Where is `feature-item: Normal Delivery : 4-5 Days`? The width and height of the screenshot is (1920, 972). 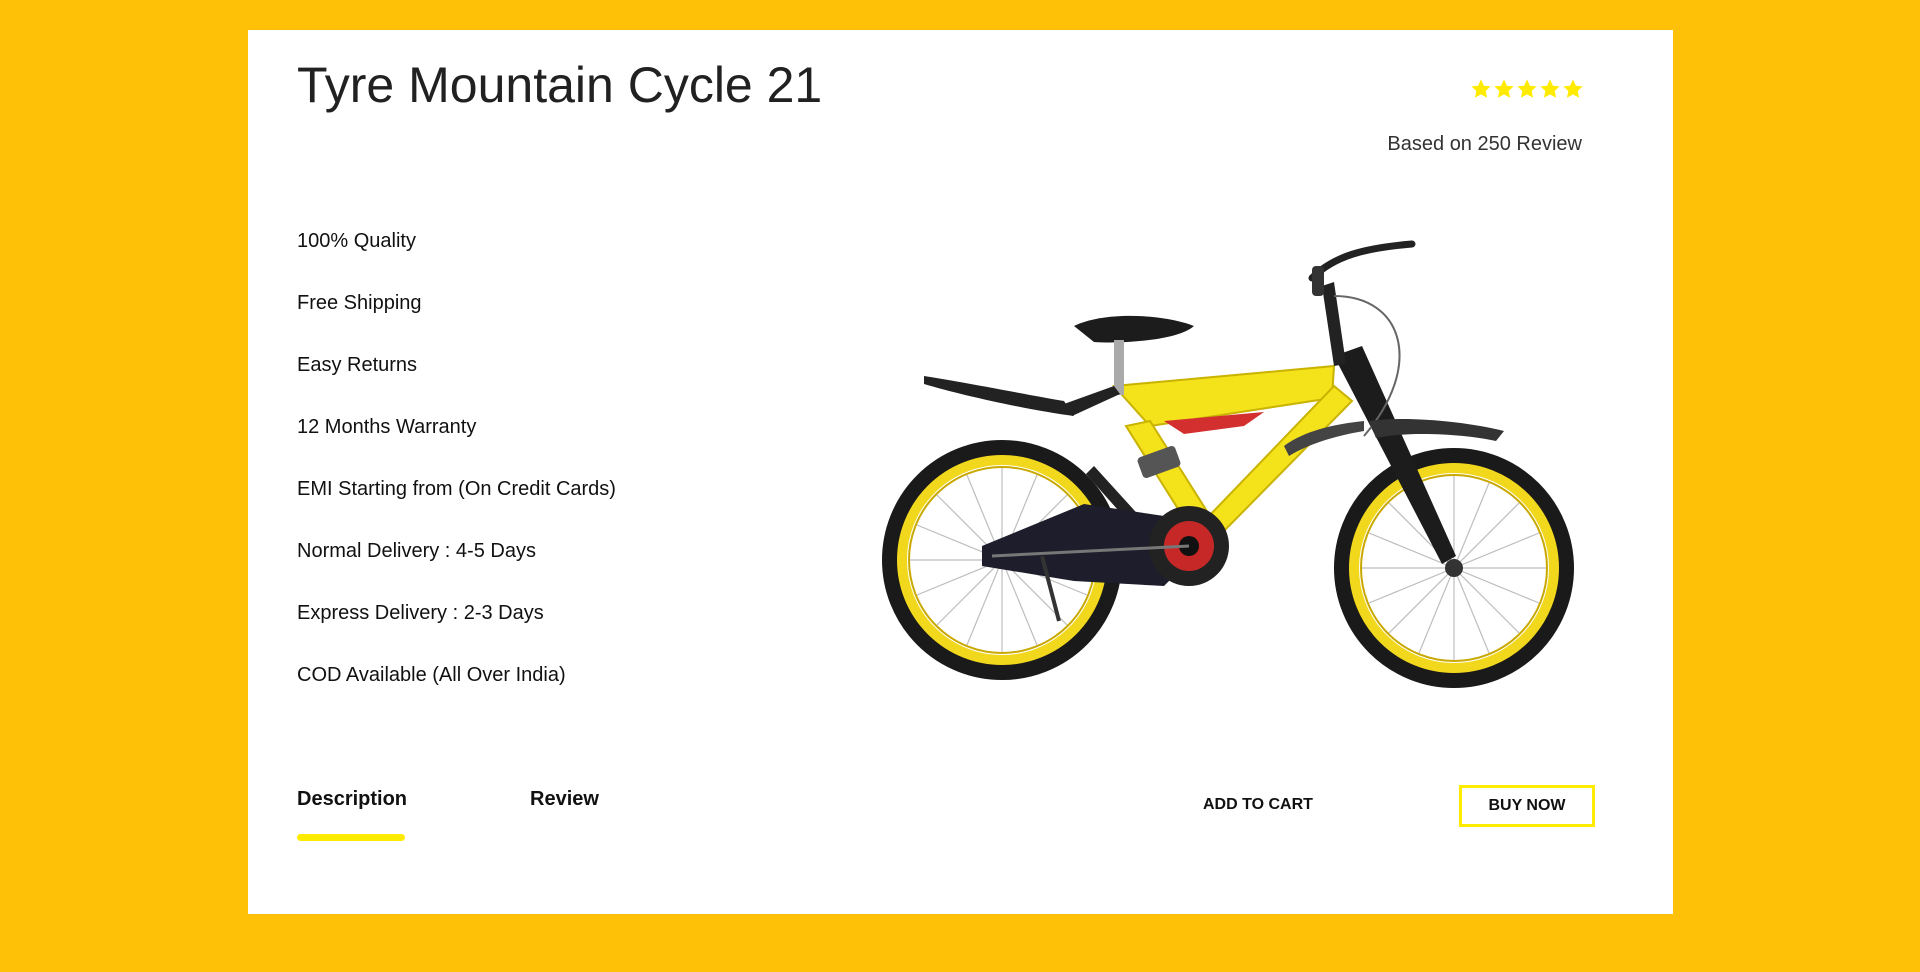 feature-item: Normal Delivery : 4-5 Days is located at coordinates (416, 551).